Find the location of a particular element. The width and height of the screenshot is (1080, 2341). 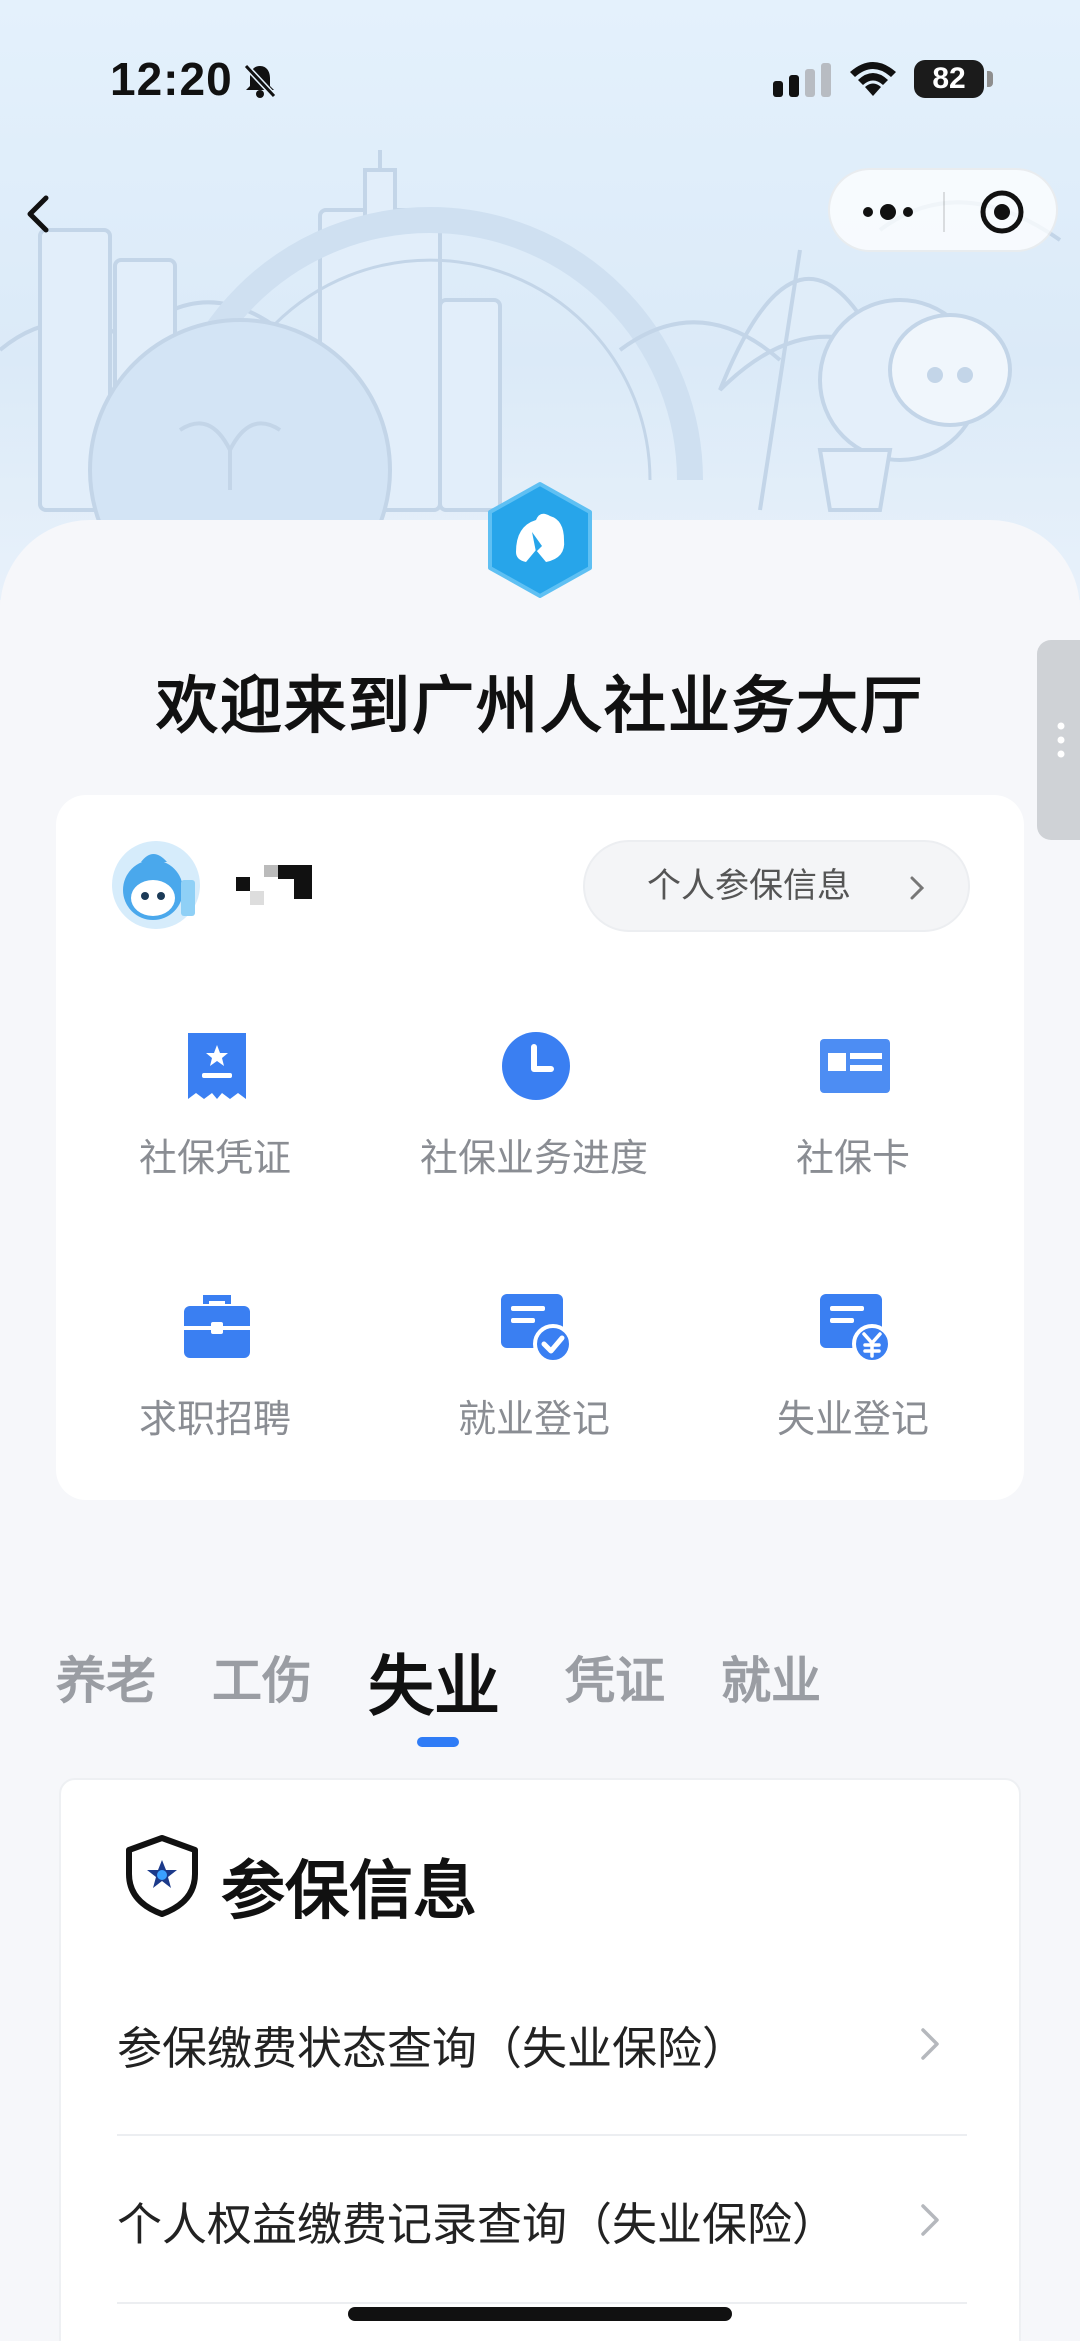

service-label: 就业登记 is located at coordinates (533, 1419).